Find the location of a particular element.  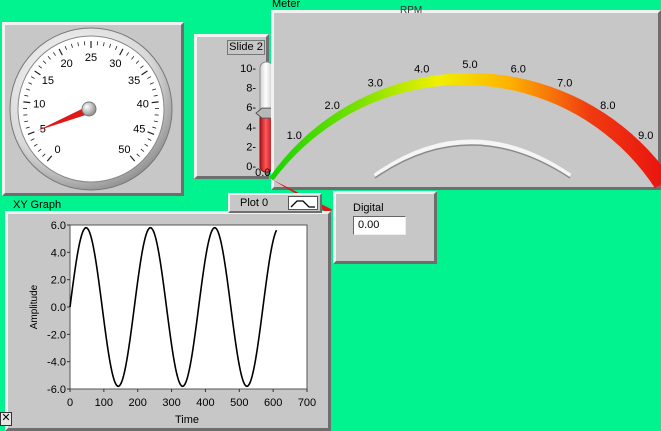

x-axis-label: Time is located at coordinates (187, 420).